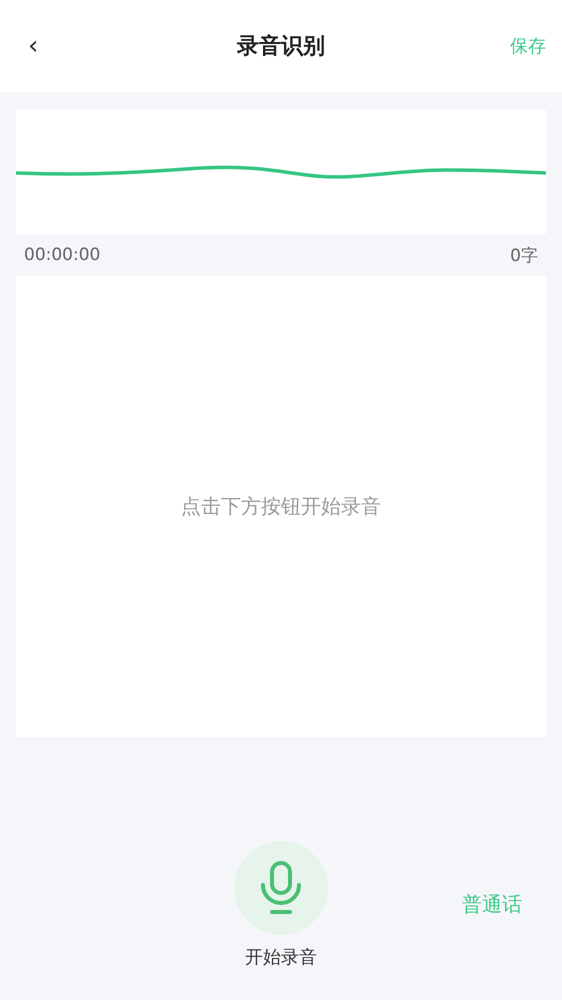 This screenshot has width=562, height=1000. I want to click on record-label: 开始录音, so click(281, 957).